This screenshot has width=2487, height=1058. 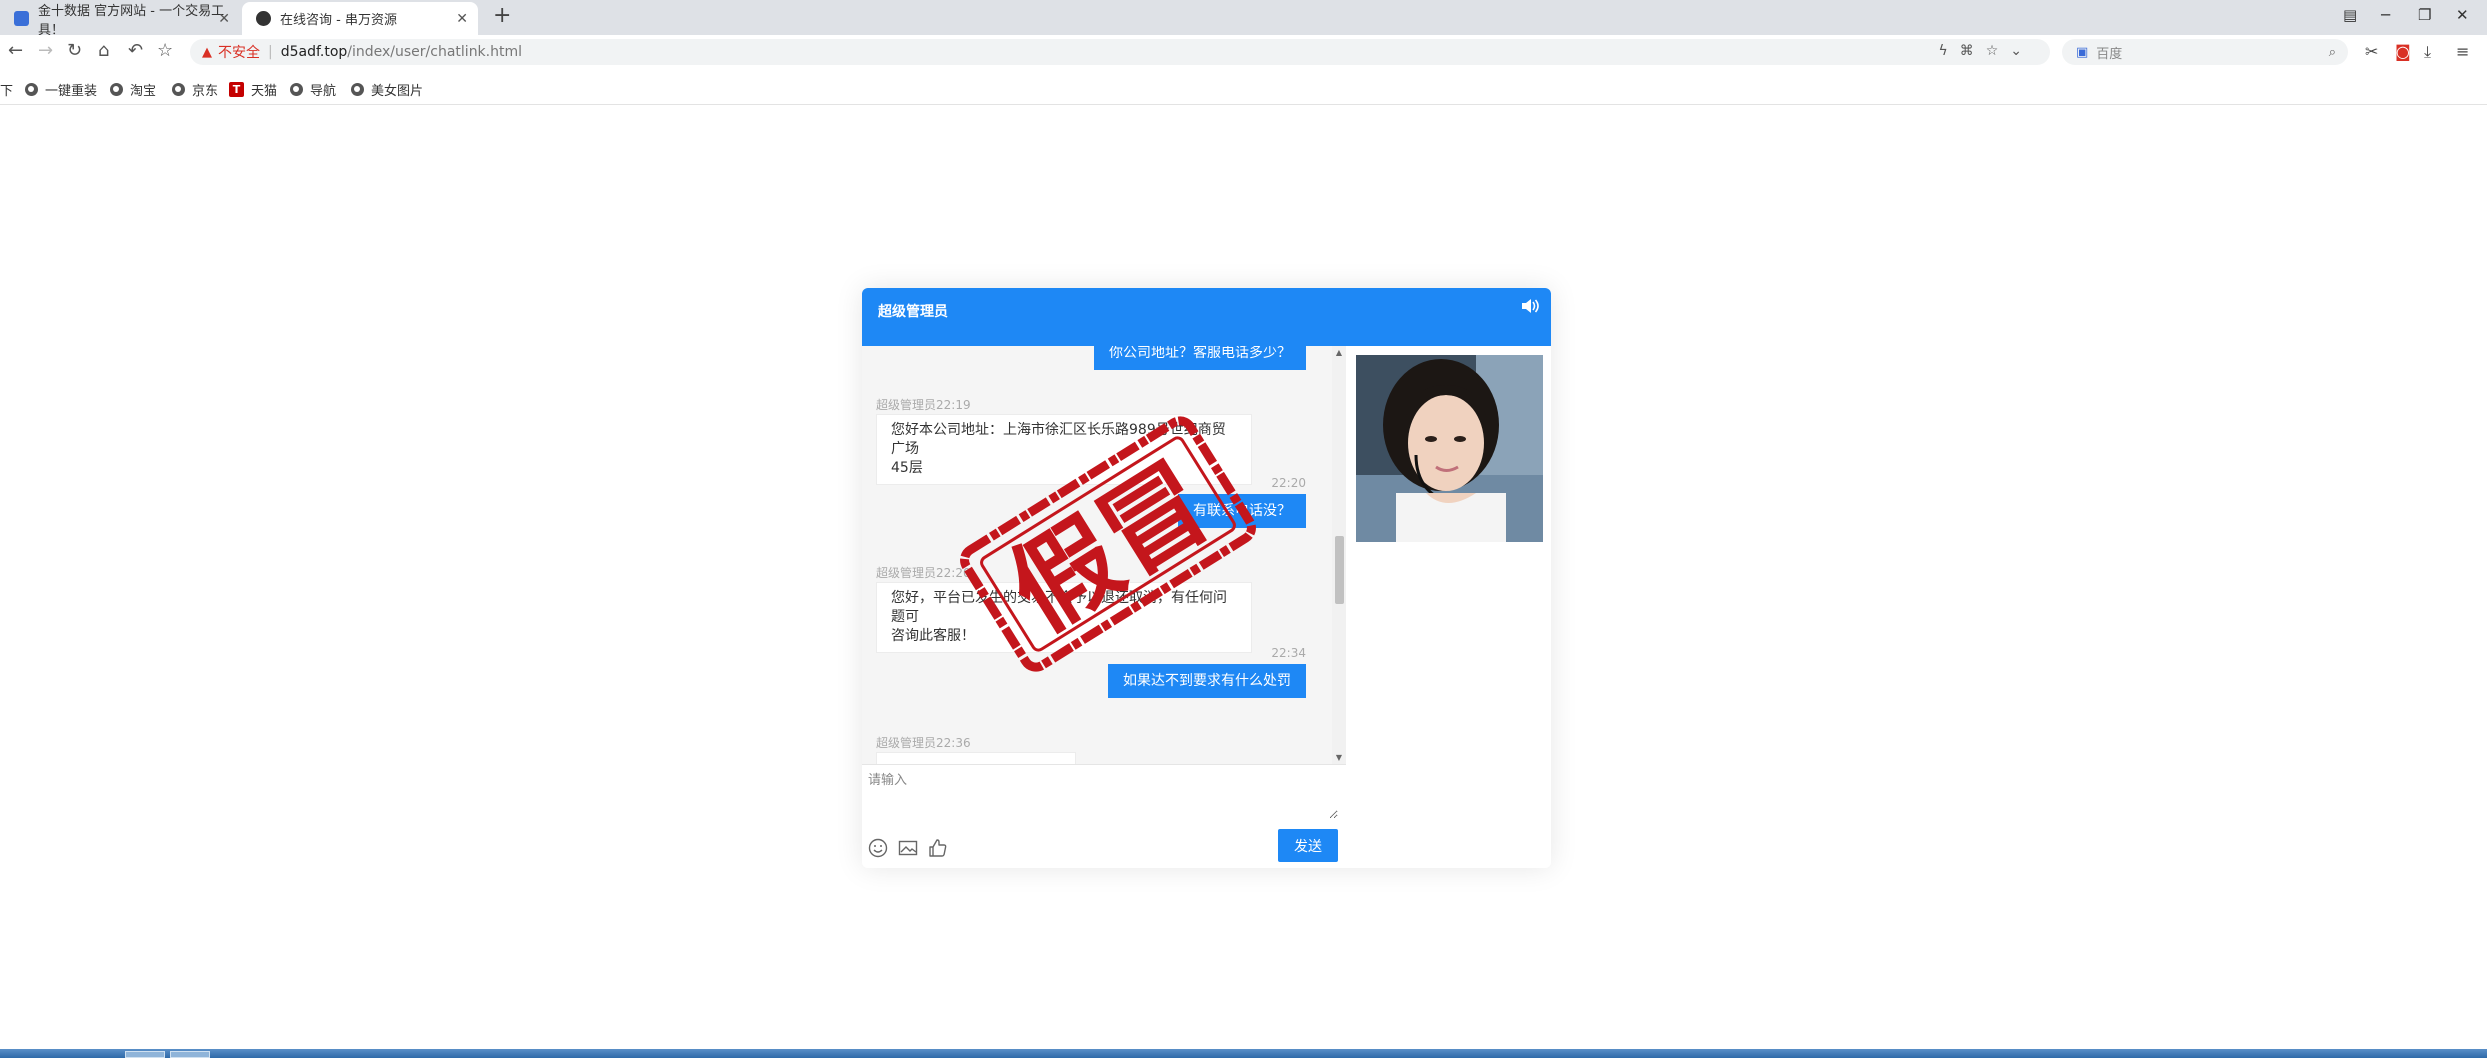 What do you see at coordinates (1243, 1053) in the screenshot?
I see `os-taskbar` at bounding box center [1243, 1053].